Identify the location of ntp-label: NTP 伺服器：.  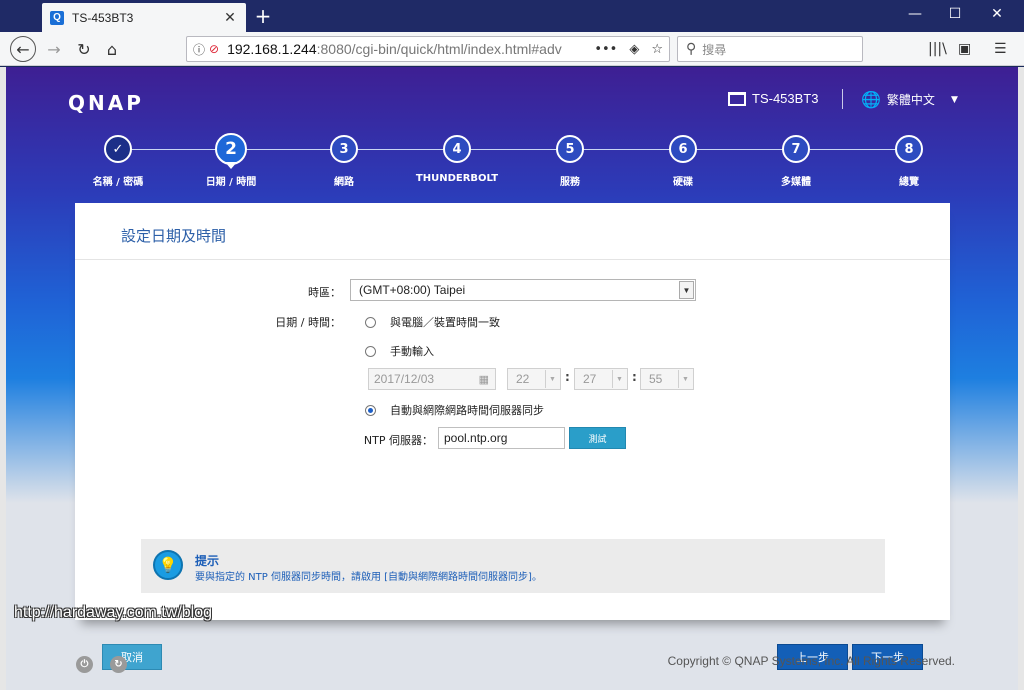
(398, 440).